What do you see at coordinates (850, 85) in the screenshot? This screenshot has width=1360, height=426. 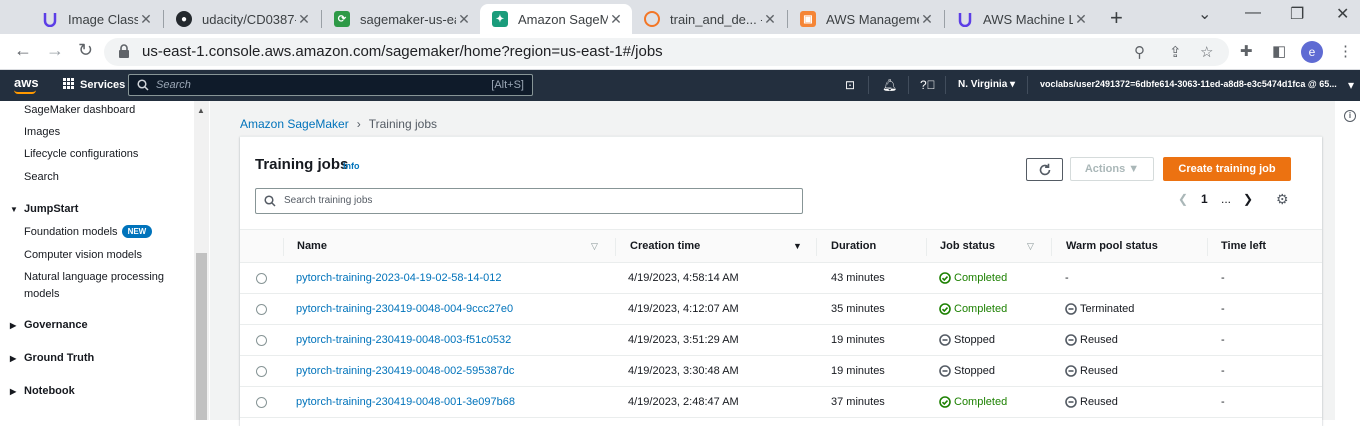 I see `cloudshell-icon: ⊡` at bounding box center [850, 85].